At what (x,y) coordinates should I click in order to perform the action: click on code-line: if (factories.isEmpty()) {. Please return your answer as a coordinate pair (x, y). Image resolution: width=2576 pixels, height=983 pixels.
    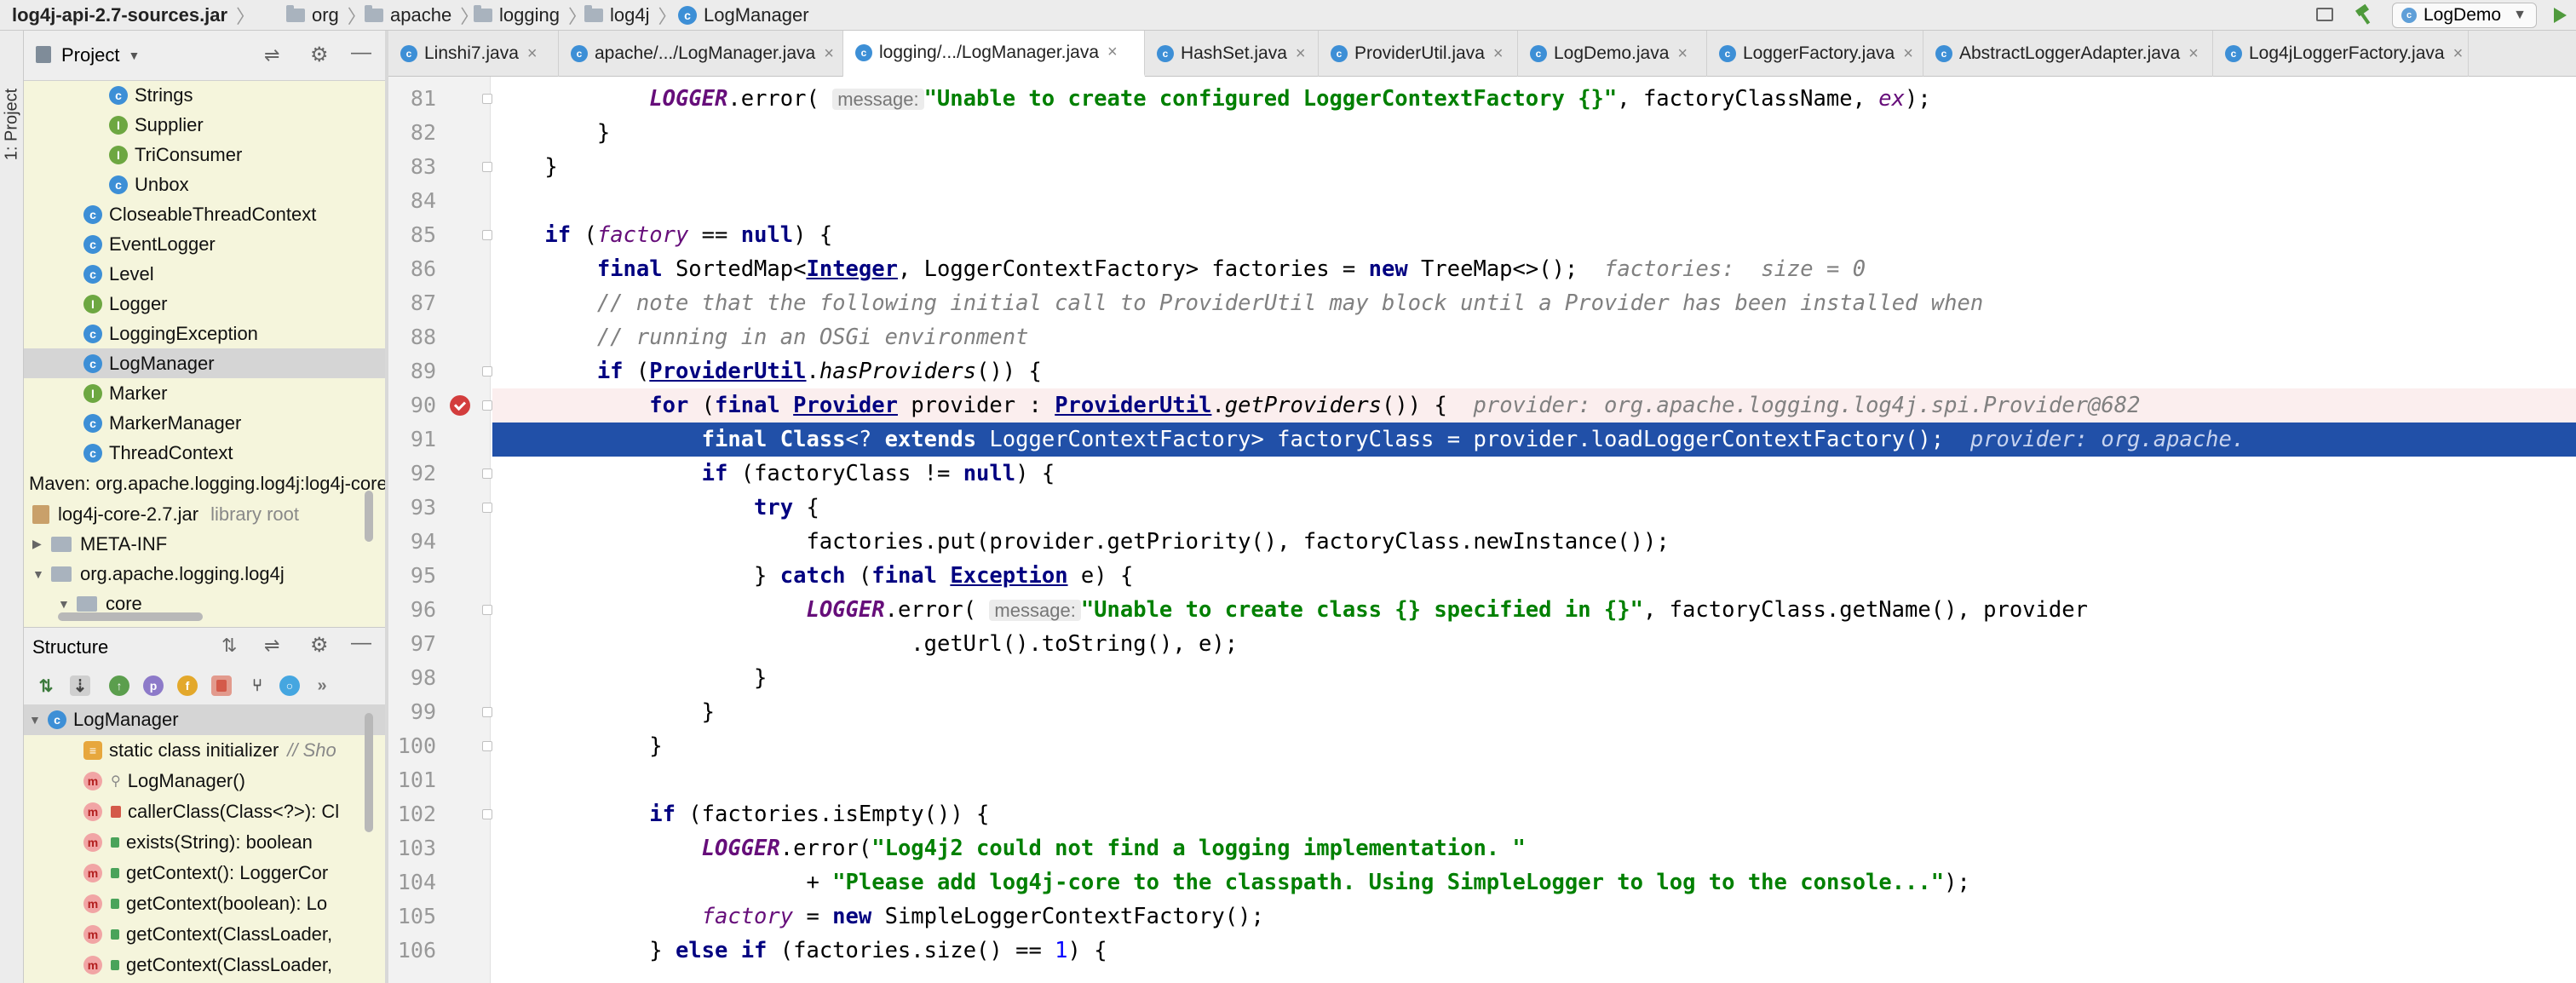
    Looking at the image, I should click on (1534, 814).